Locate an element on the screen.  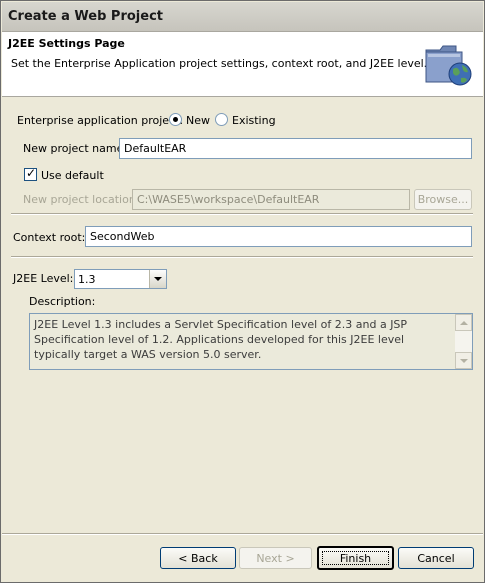
page-title: J2EE Settings Page is located at coordinates (66, 43).